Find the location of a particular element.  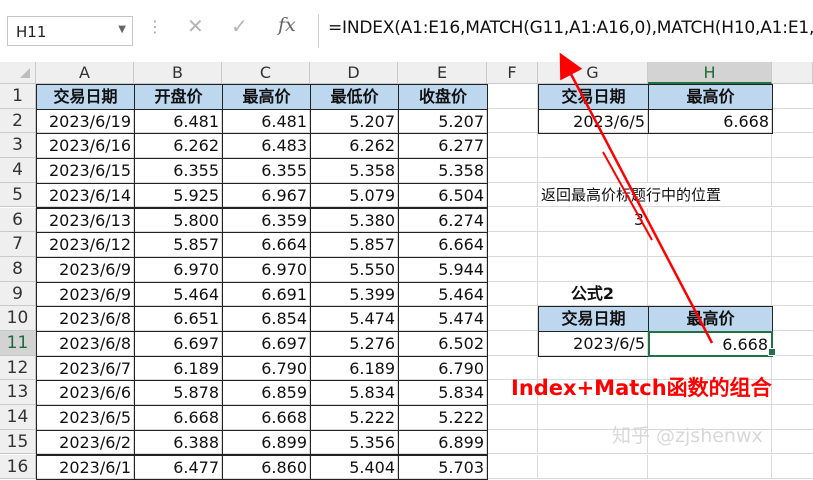

table-cell: 5.878 is located at coordinates (178, 393).